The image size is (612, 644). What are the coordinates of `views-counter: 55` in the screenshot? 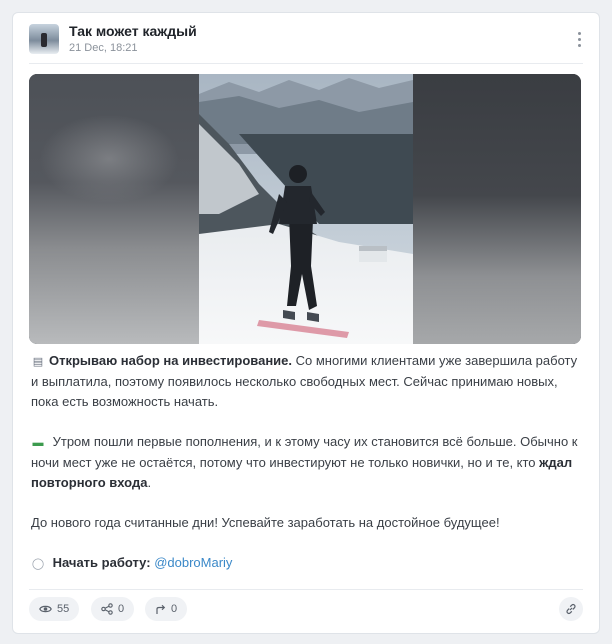 It's located at (54, 609).